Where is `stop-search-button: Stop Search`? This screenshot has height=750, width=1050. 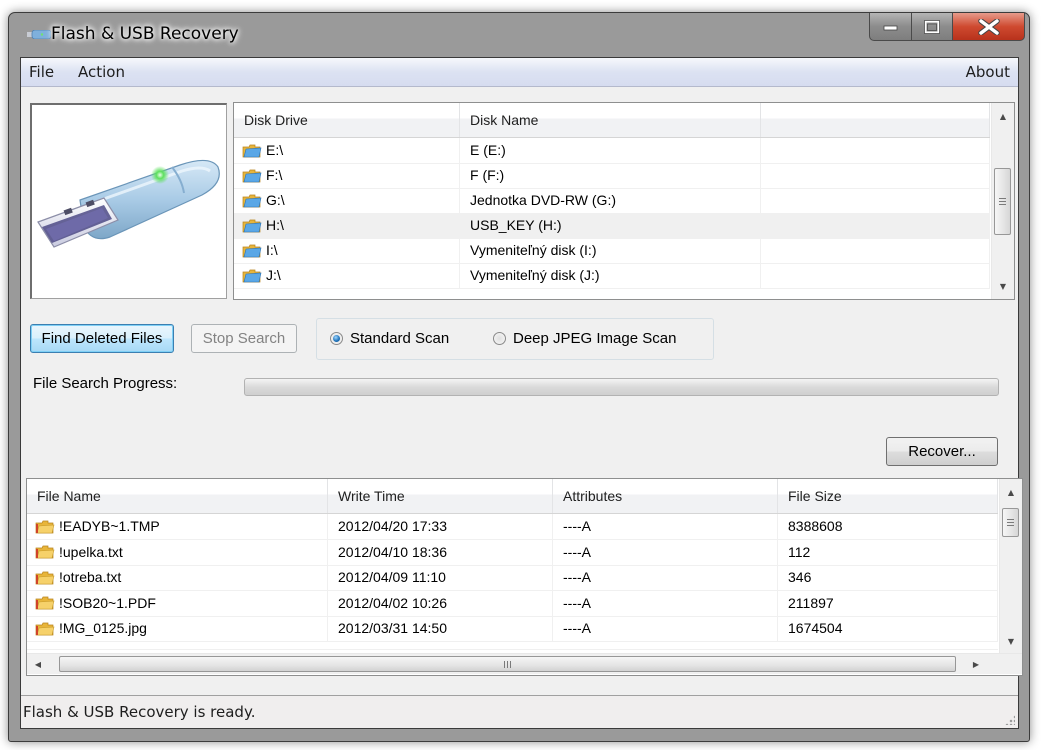
stop-search-button: Stop Search is located at coordinates (244, 338).